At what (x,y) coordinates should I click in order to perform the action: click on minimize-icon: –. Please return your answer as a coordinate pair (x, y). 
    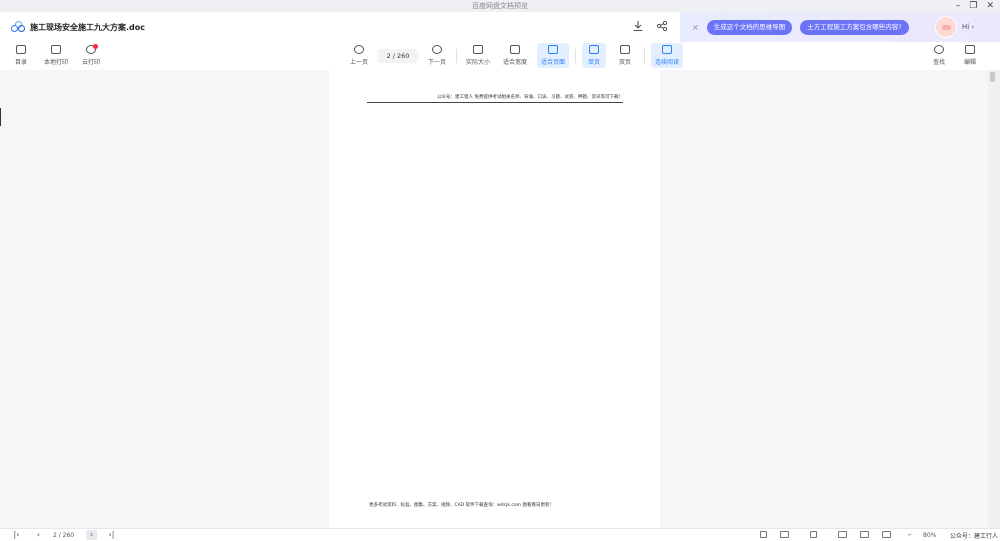
    Looking at the image, I should click on (958, 6).